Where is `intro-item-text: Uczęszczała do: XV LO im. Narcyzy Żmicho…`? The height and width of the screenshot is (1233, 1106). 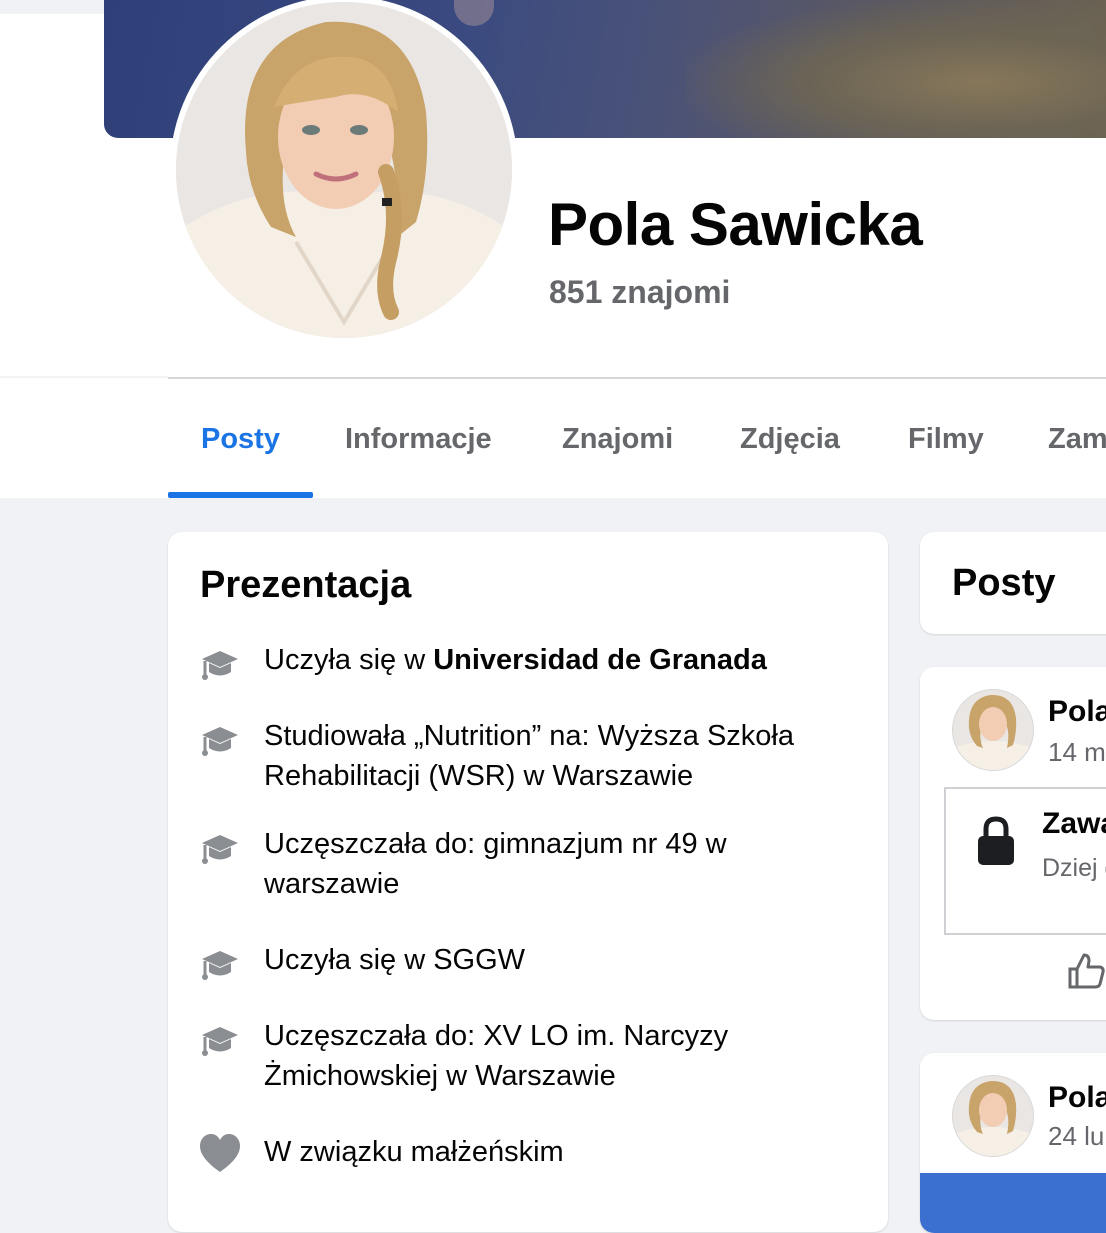
intro-item-text: Uczęszczała do: XV LO im. Narcyzy Żmicho… is located at coordinates (496, 1056).